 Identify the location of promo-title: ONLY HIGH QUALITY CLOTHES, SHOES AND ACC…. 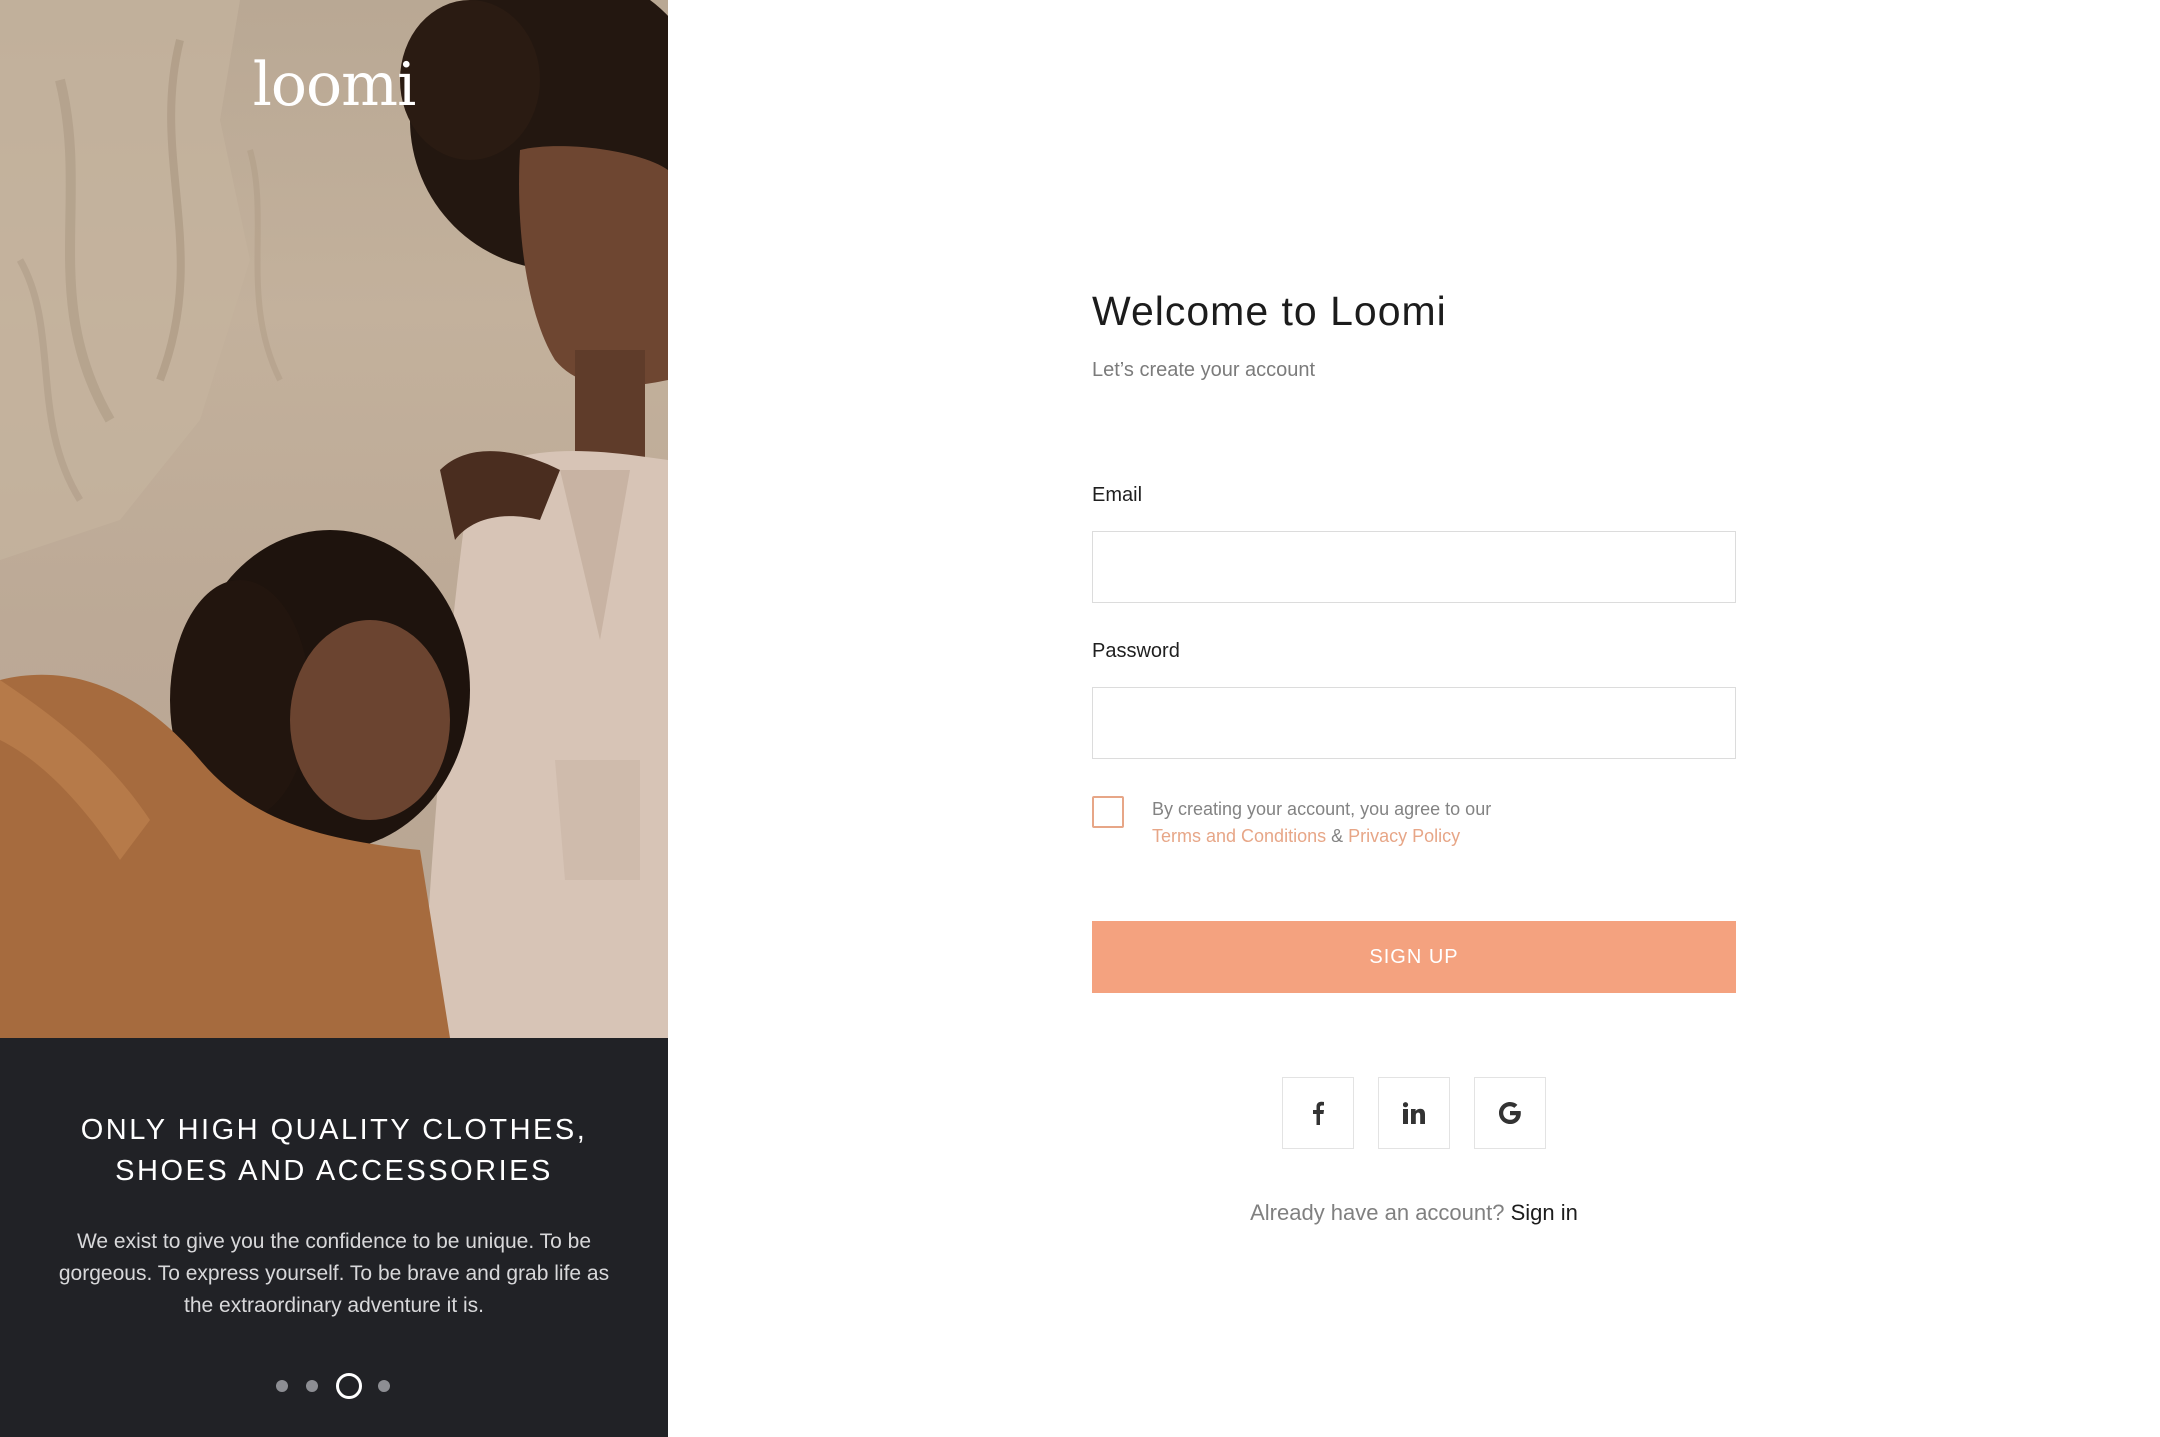
(334, 1151).